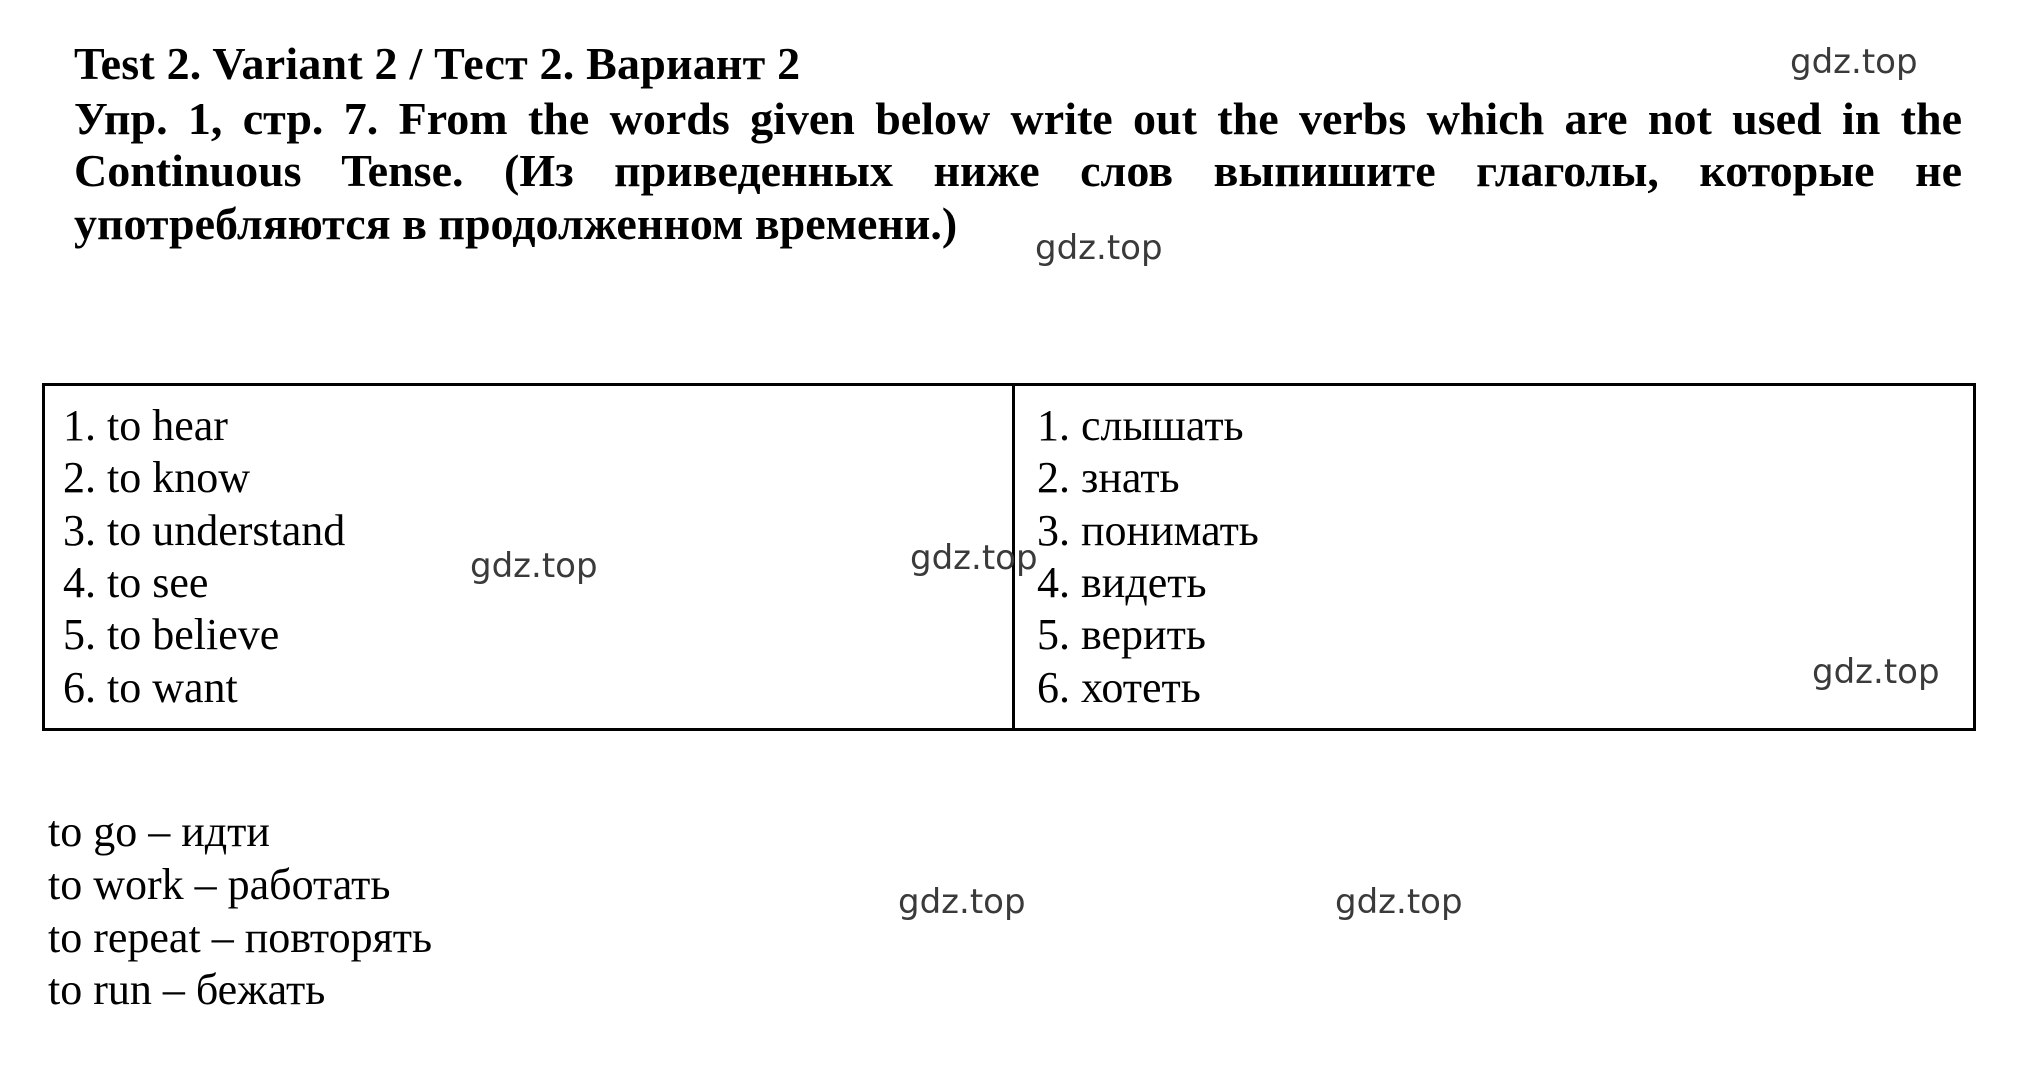  Describe the element at coordinates (150, 687) in the screenshot. I see `table-row: 6. to want` at that location.